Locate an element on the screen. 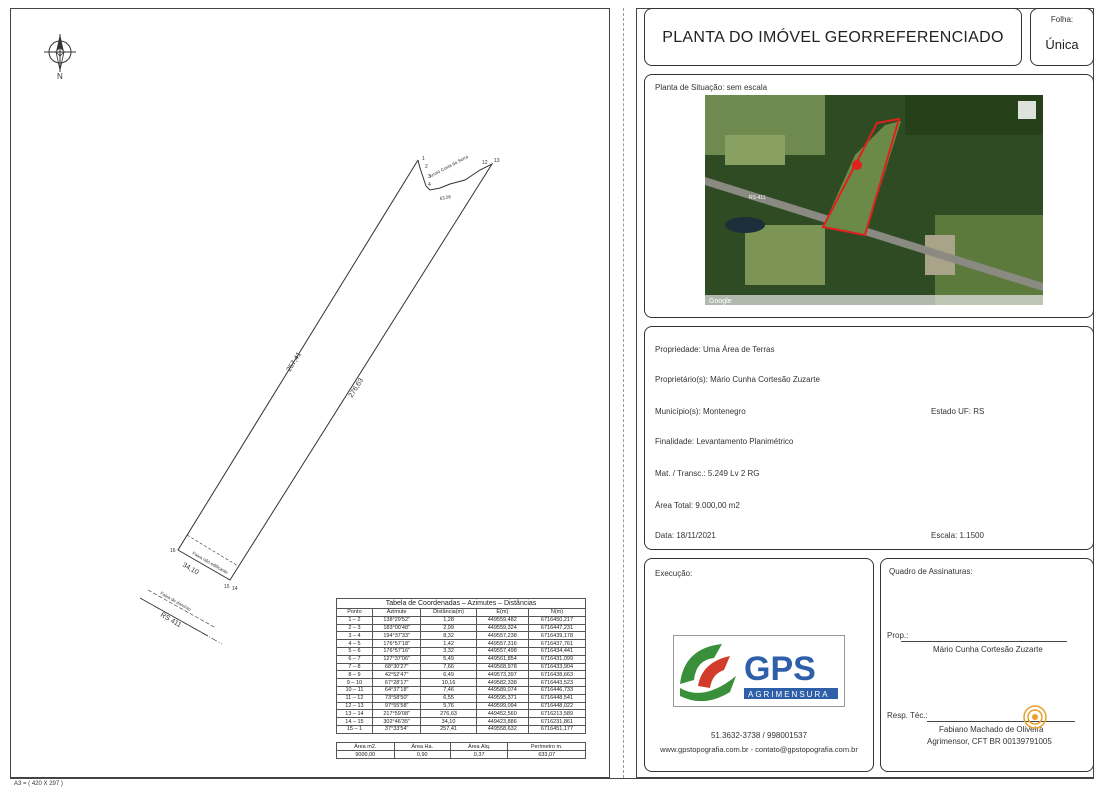 This screenshot has width=1100, height=792. page-title: PLANTA DO IMÓVEL GEORREFERENCIADO is located at coordinates (833, 37).